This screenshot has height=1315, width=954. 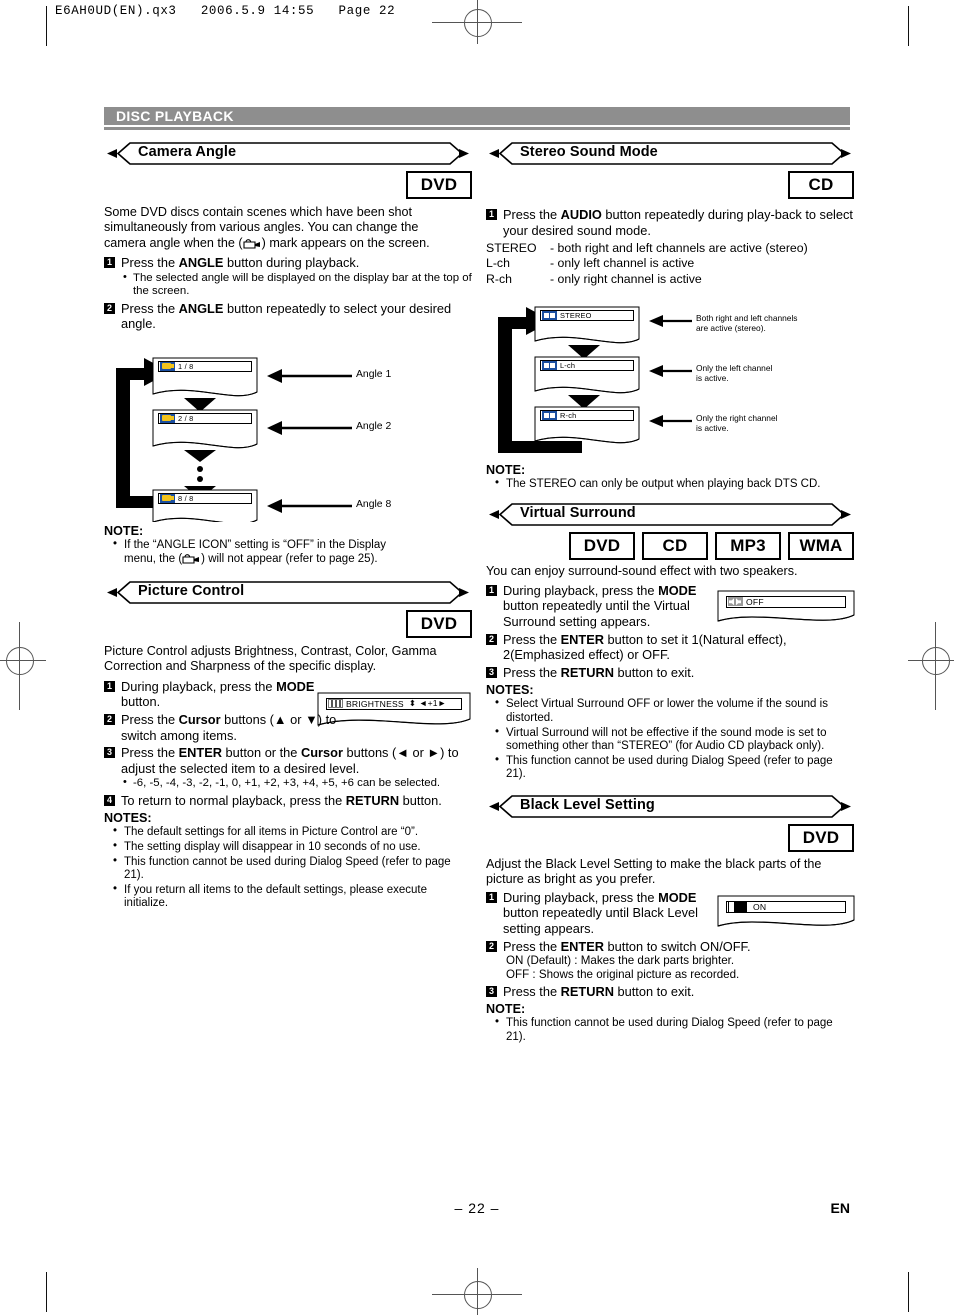 I want to click on registration-cross-right-v, so click(x=935, y=666).